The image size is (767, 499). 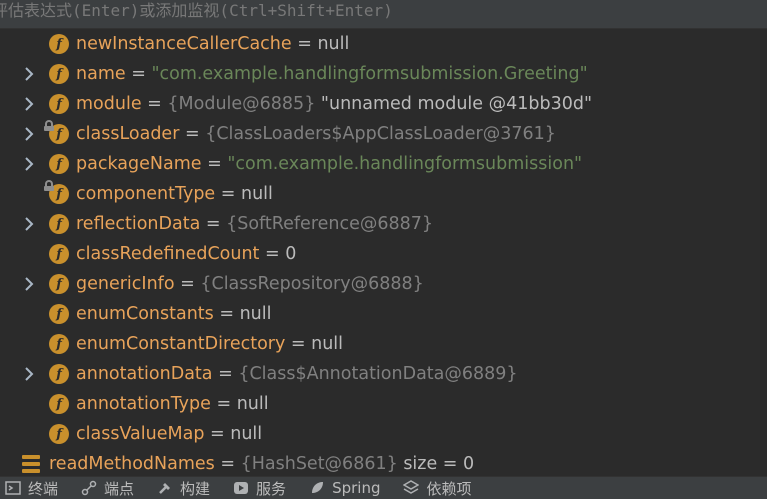 I want to click on variable-text: enumConstants = null, so click(x=174, y=314).